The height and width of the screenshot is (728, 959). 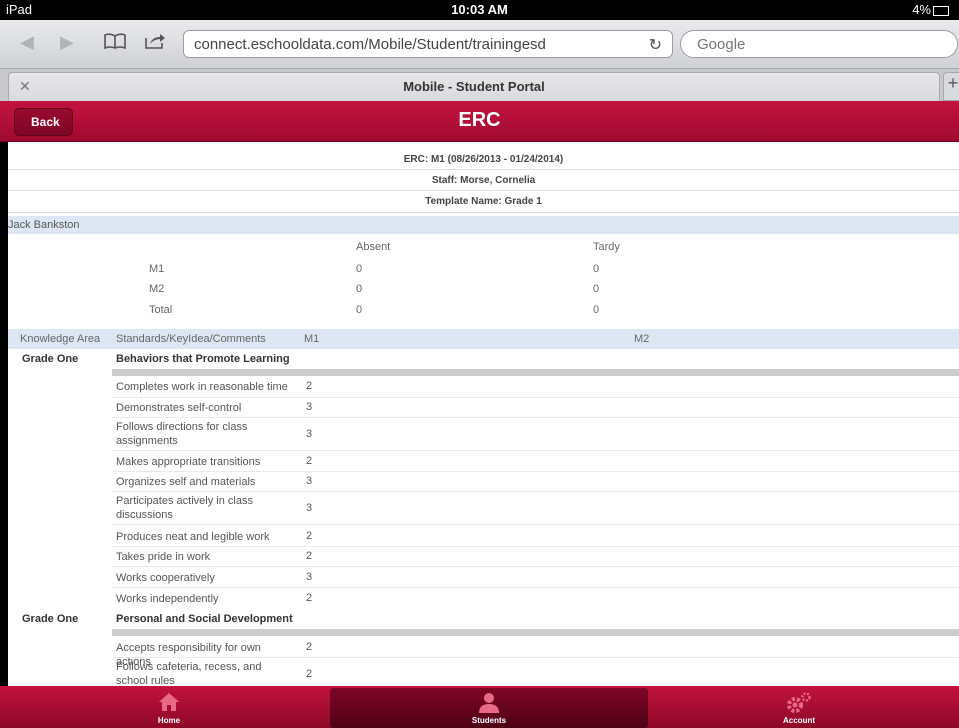 I want to click on battery-indicator: 4%, so click(x=930, y=9).